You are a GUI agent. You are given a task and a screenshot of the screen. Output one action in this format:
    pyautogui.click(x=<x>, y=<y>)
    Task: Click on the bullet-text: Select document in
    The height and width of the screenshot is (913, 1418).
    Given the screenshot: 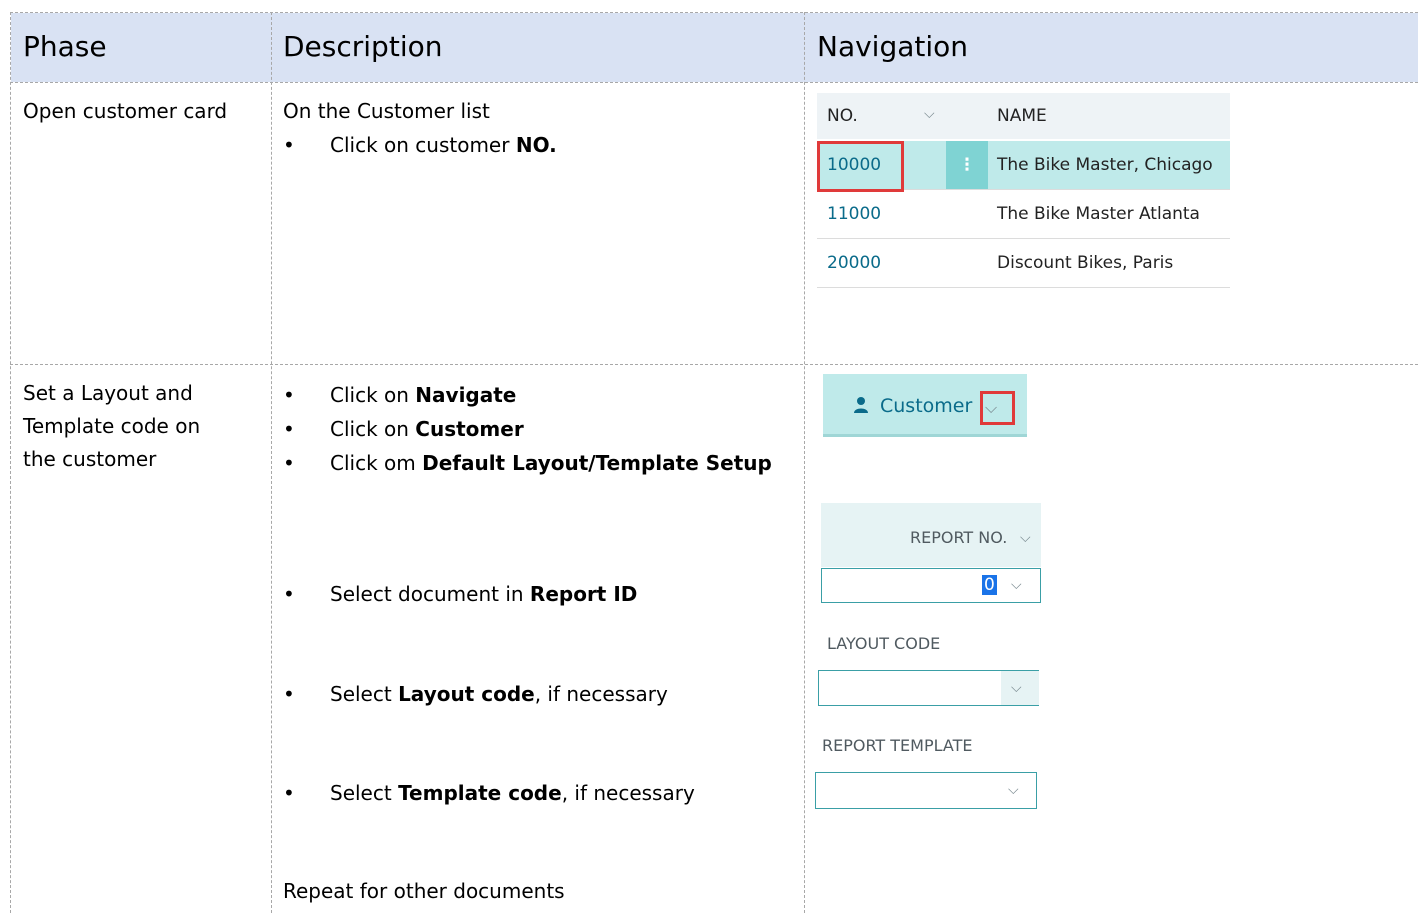 What is the action you would take?
    pyautogui.click(x=430, y=594)
    